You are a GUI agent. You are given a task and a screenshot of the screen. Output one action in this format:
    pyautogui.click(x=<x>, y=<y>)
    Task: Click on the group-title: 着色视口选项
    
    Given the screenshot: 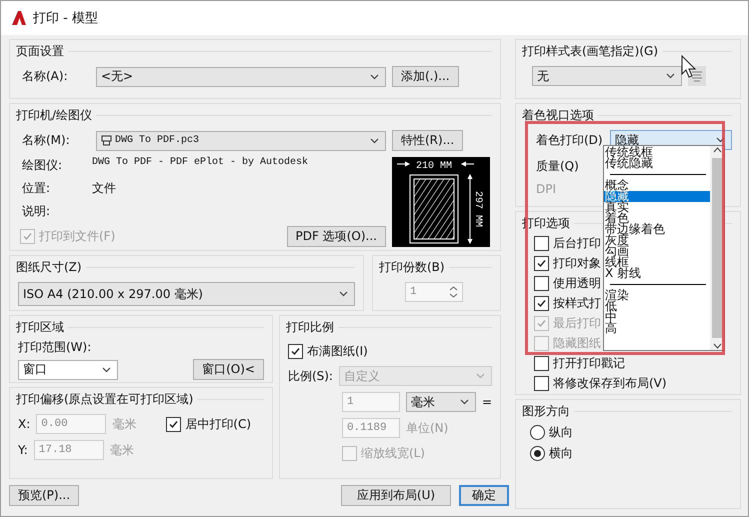 What is the action you would take?
    pyautogui.click(x=558, y=115)
    